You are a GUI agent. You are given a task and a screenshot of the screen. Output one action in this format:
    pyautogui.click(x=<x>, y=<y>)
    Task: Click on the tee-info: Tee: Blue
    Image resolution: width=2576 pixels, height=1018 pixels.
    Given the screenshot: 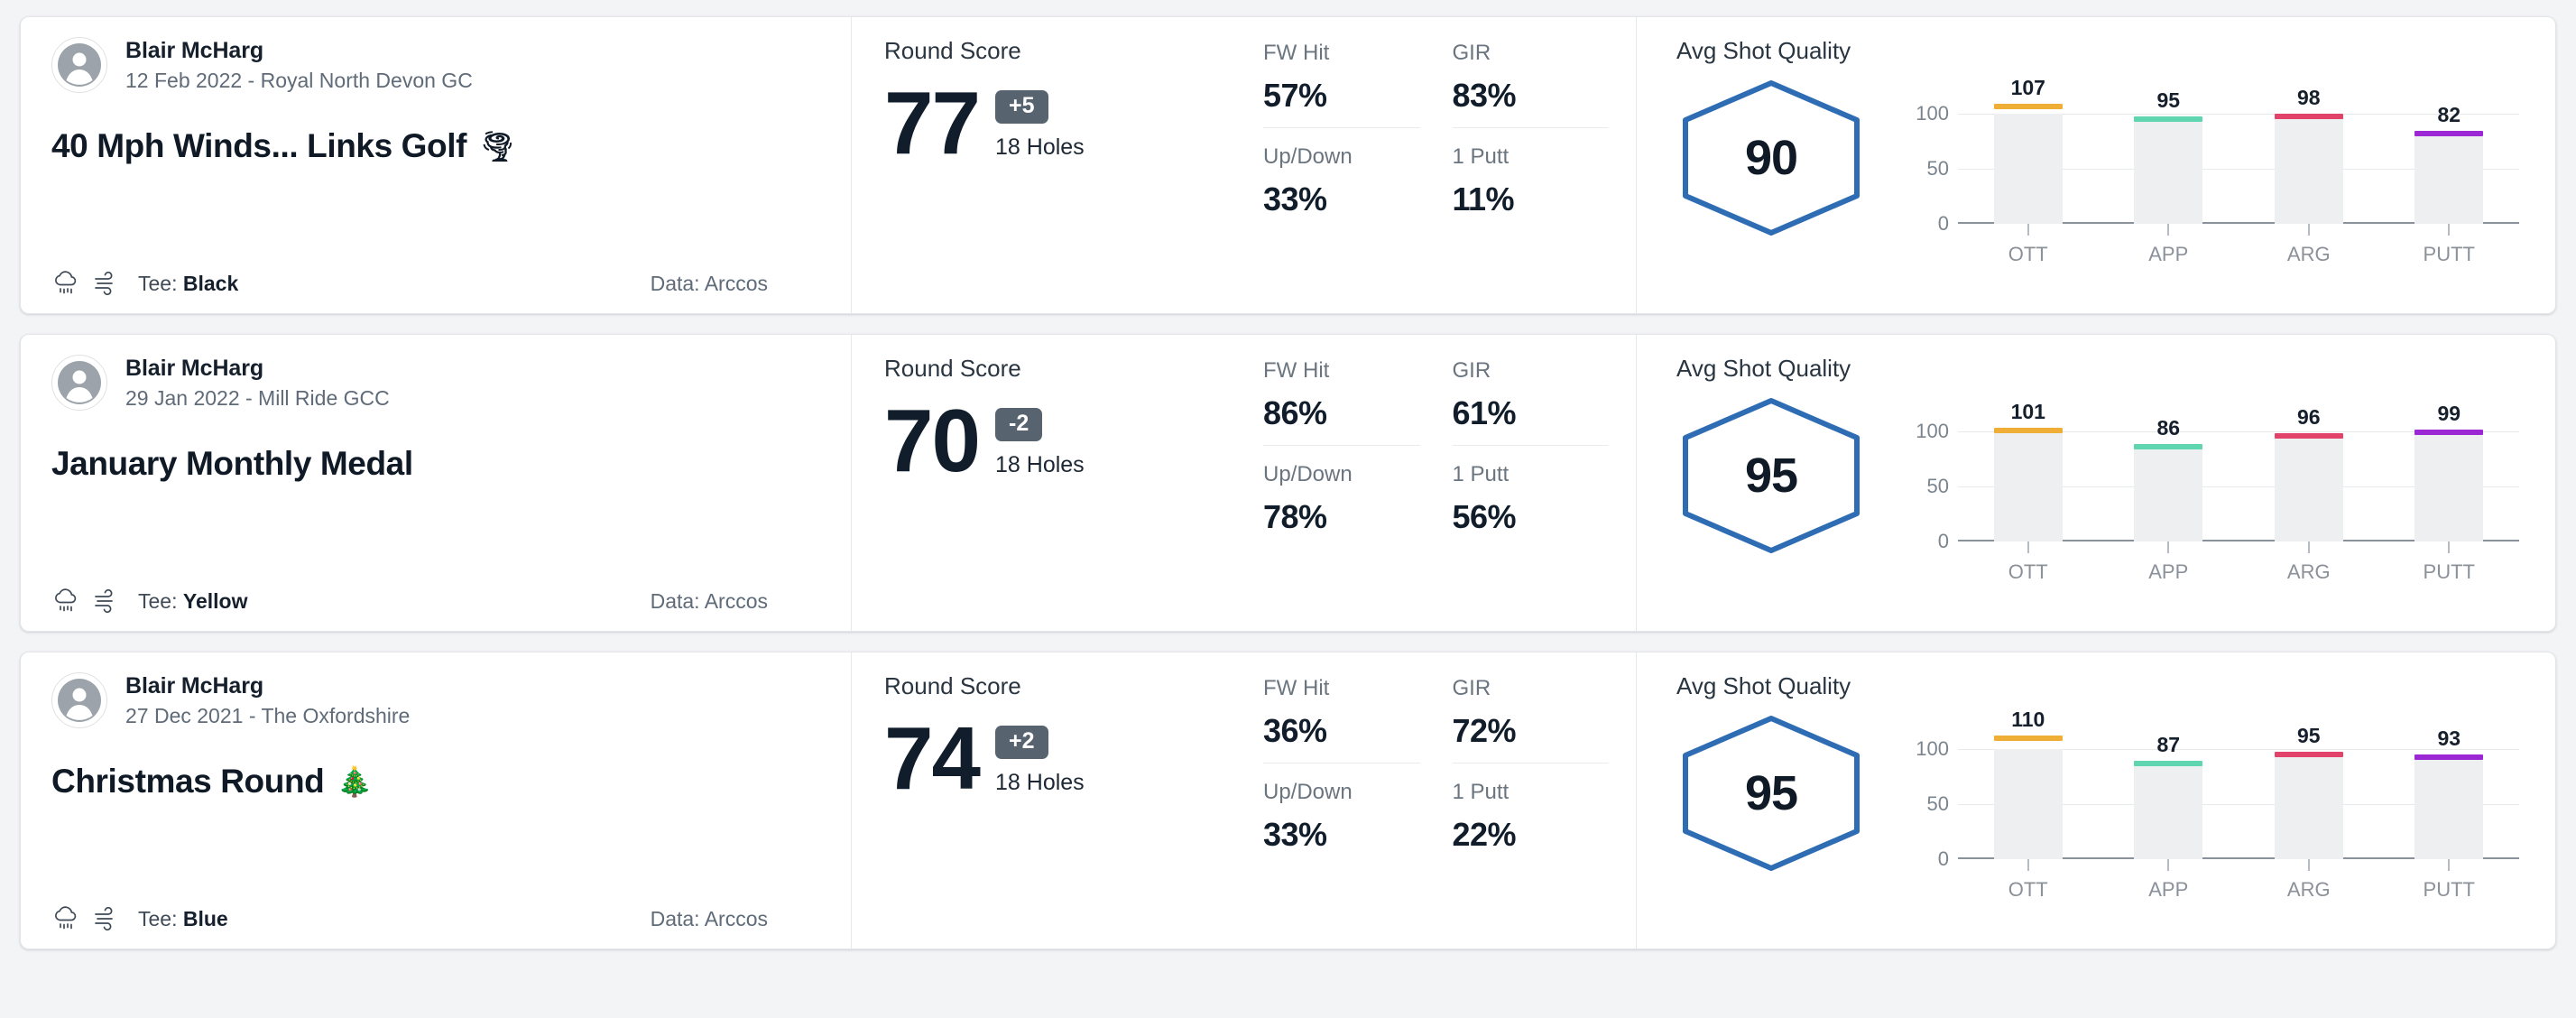 What is the action you would take?
    pyautogui.click(x=183, y=919)
    